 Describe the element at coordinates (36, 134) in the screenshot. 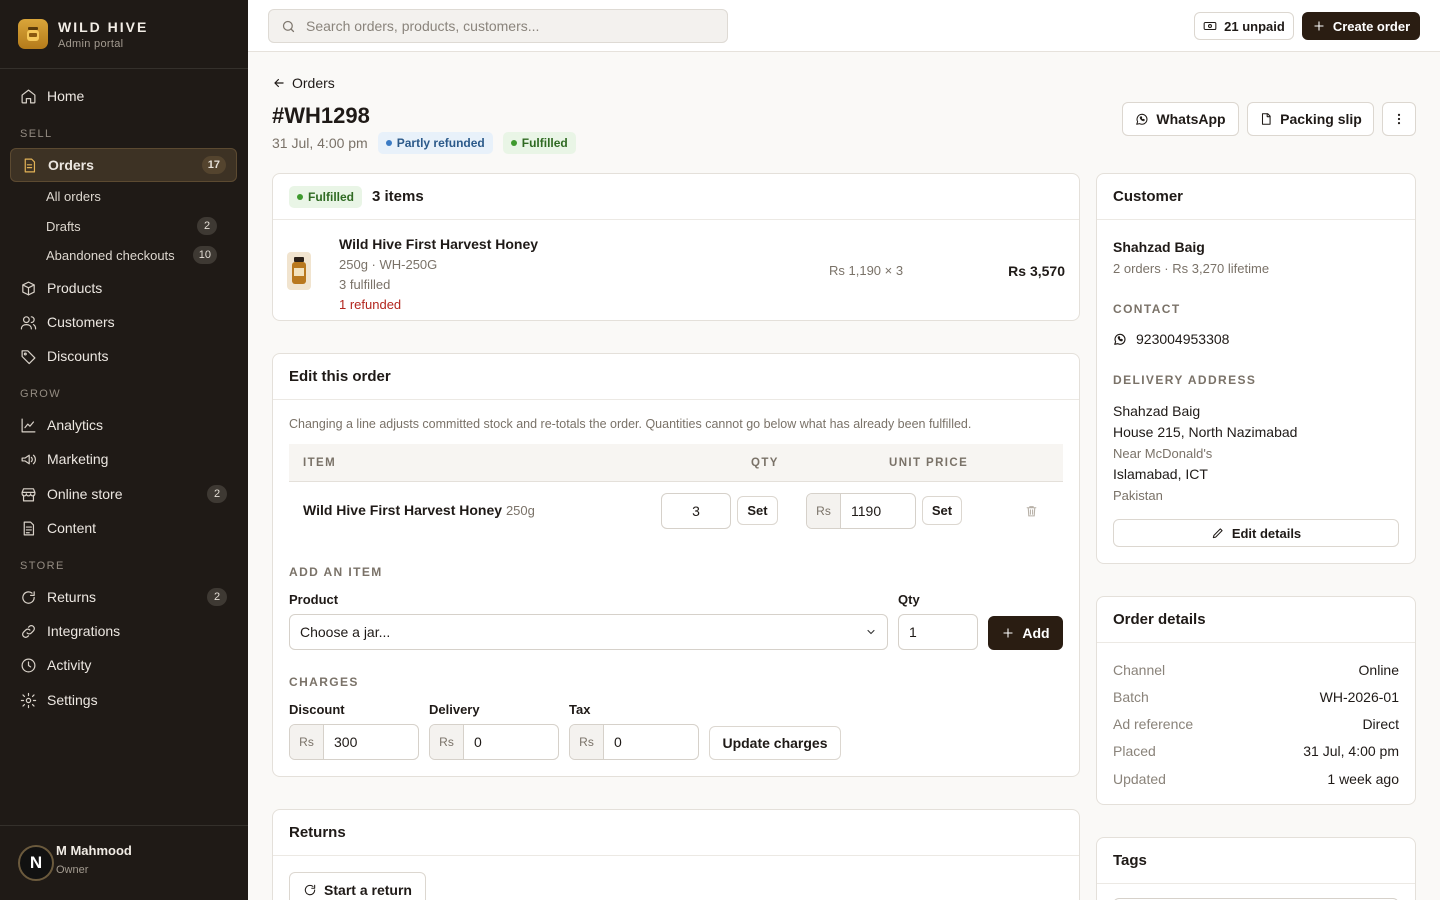

I see `nav-section-sell: SELL` at that location.